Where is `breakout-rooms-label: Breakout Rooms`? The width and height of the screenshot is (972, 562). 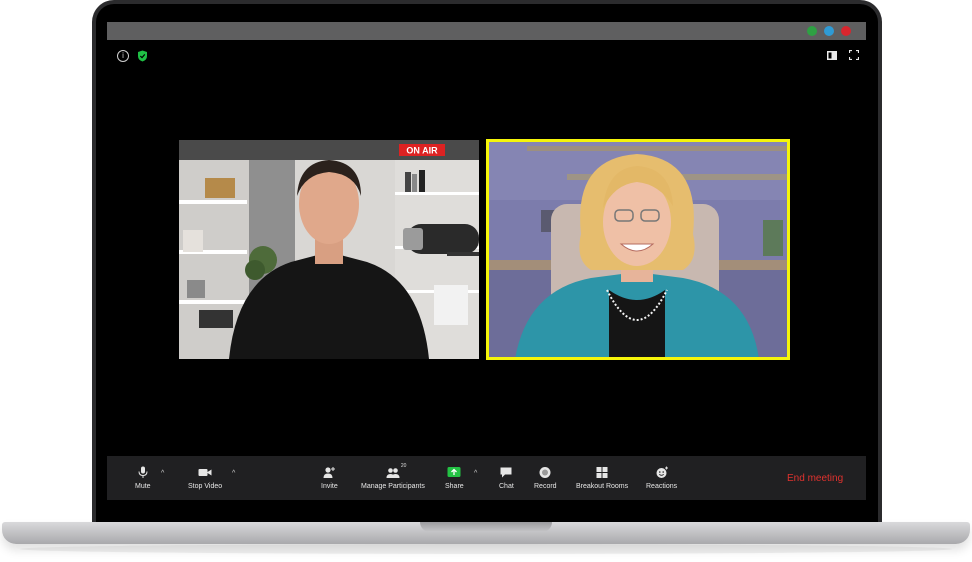
breakout-rooms-label: Breakout Rooms is located at coordinates (602, 486).